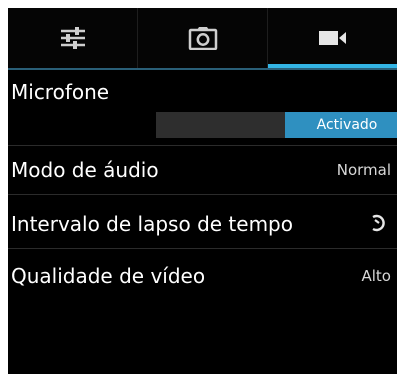 The image size is (397, 374). What do you see at coordinates (85, 170) in the screenshot?
I see `audio-mode-label: Modo de áudio` at bounding box center [85, 170].